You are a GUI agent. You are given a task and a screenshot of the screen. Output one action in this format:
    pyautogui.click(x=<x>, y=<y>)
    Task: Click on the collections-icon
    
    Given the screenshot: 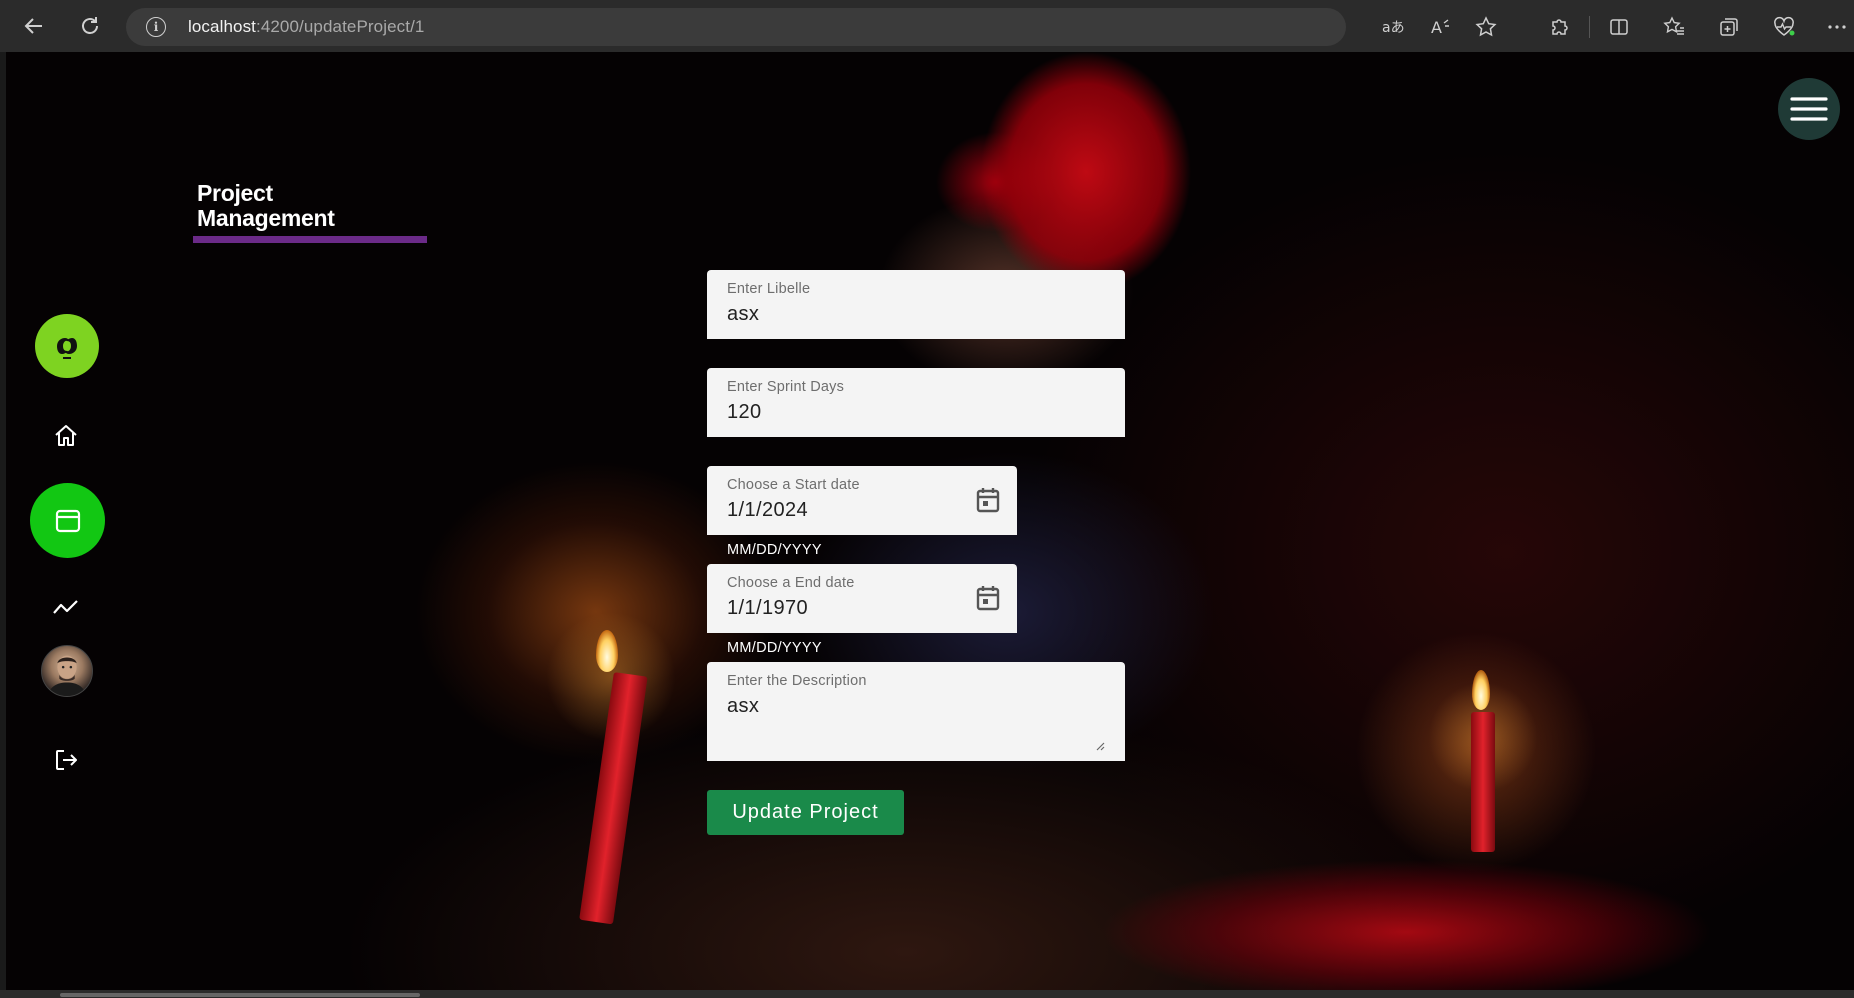 What is the action you would take?
    pyautogui.click(x=1729, y=27)
    